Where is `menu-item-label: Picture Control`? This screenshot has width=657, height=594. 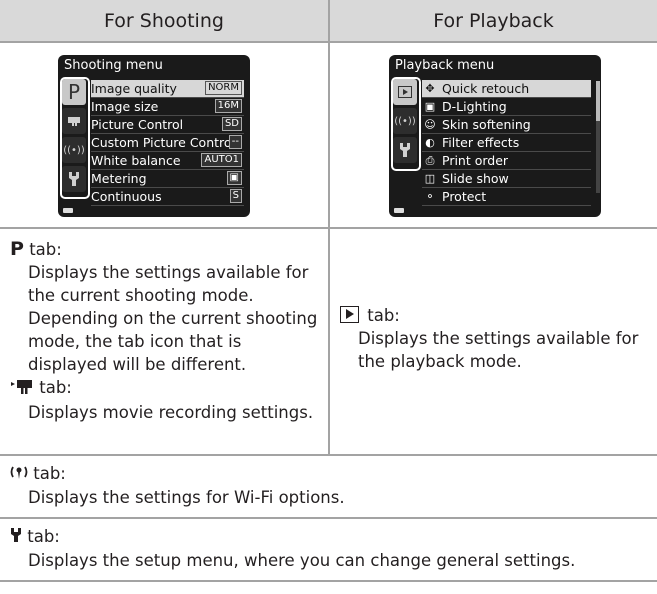 menu-item-label: Picture Control is located at coordinates (137, 124).